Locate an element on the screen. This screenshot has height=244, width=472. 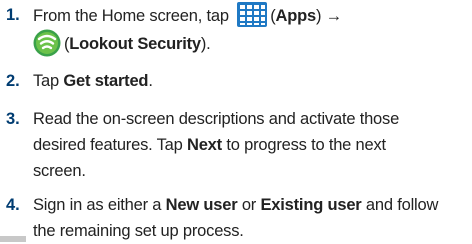
step-text-part: desired features. Tap is located at coordinates (108, 145).